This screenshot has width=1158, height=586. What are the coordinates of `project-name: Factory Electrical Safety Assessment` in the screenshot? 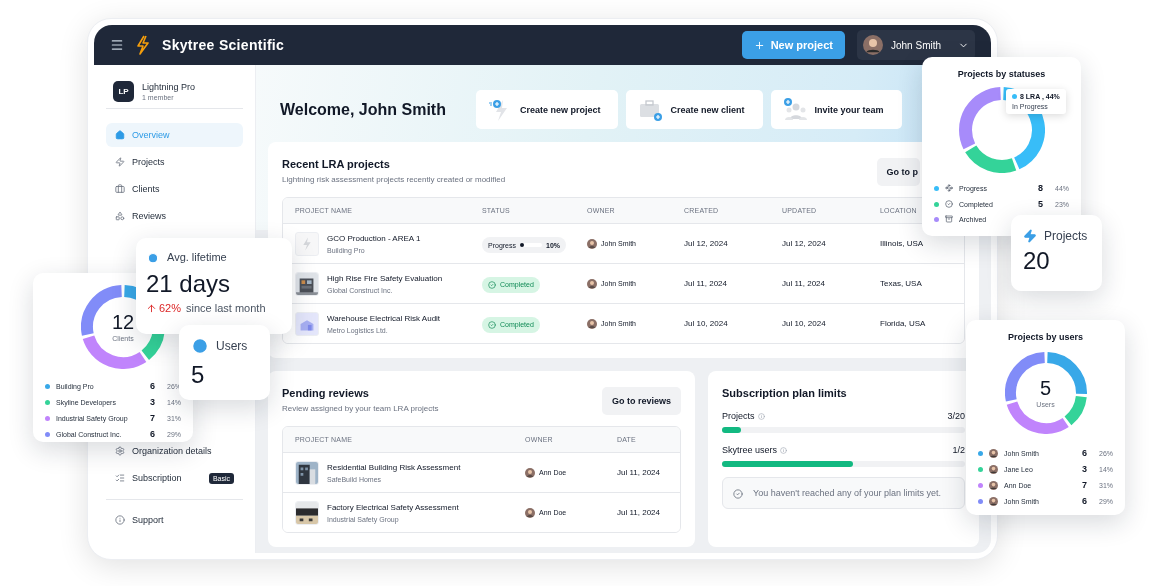 It's located at (393, 507).